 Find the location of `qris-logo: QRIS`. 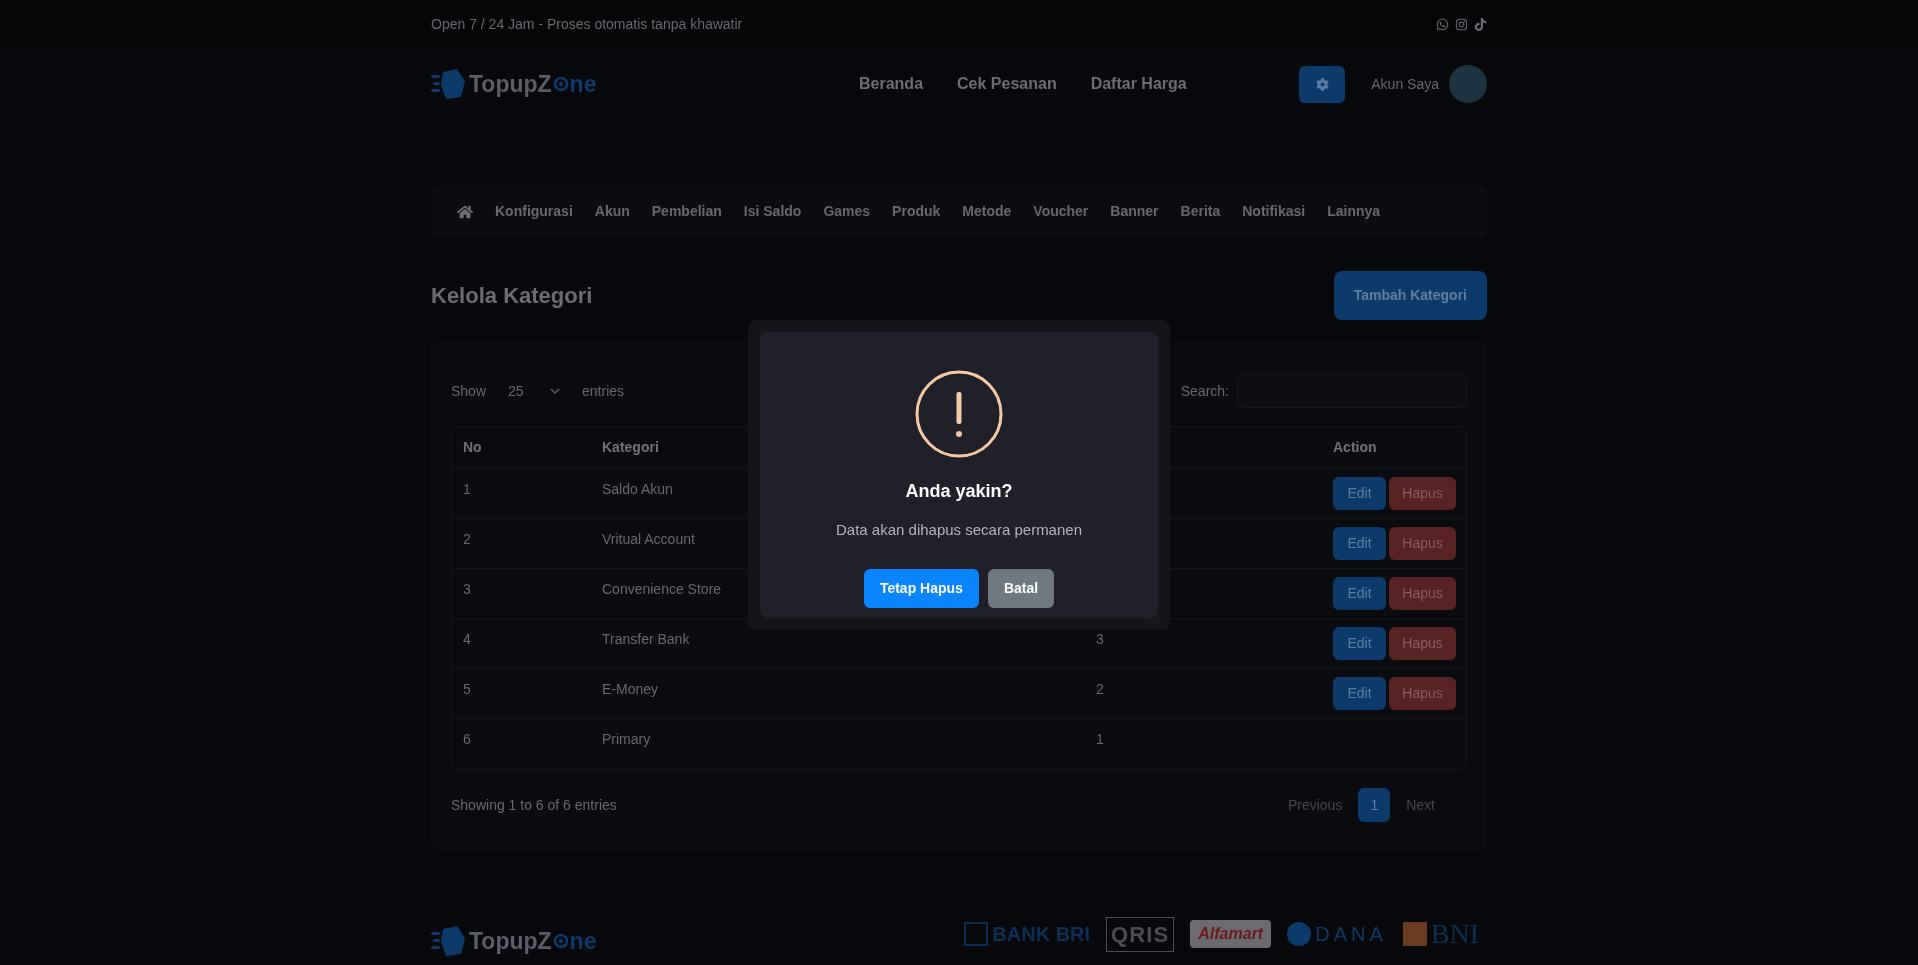

qris-logo: QRIS is located at coordinates (1140, 934).